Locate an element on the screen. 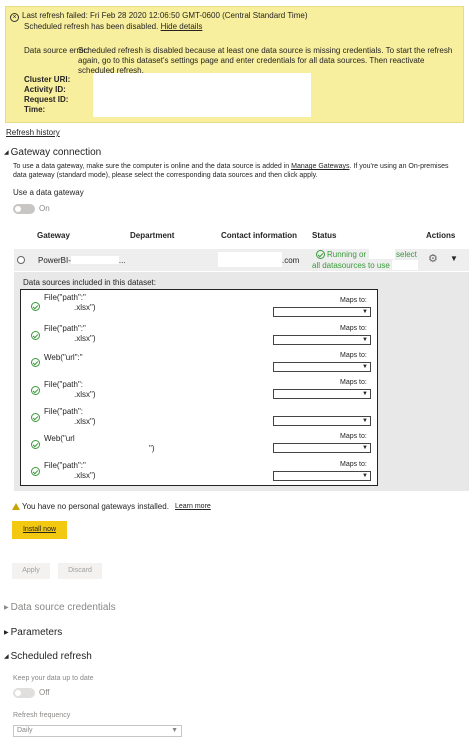 Image resolution: width=474 pixels, height=743 pixels. activity-id-label: Activity ID: is located at coordinates (45, 89).